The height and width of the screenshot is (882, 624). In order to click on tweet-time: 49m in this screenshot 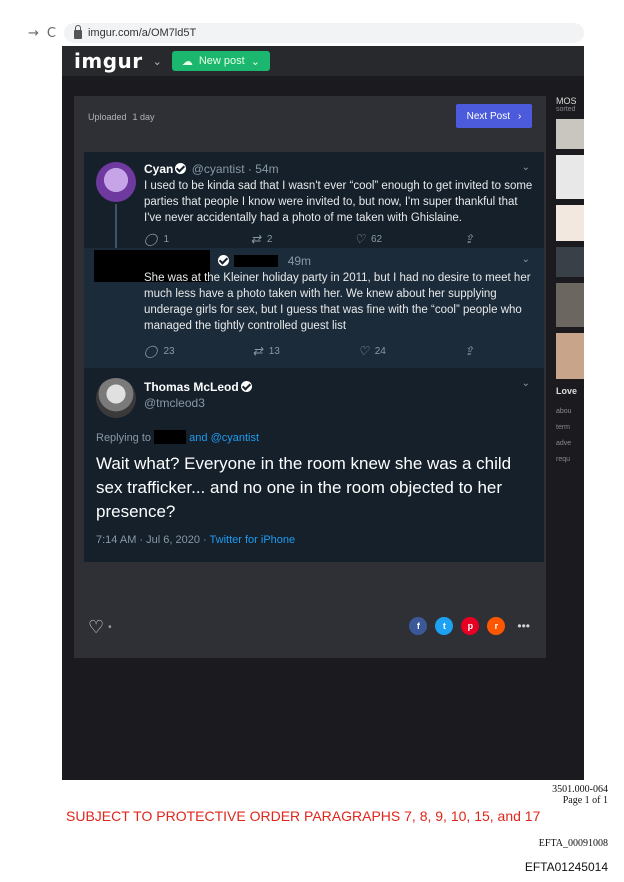, I will do `click(299, 261)`.